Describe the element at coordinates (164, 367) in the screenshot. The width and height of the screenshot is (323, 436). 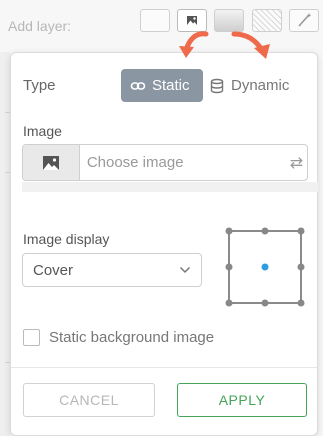
I see `footer-divider` at that location.